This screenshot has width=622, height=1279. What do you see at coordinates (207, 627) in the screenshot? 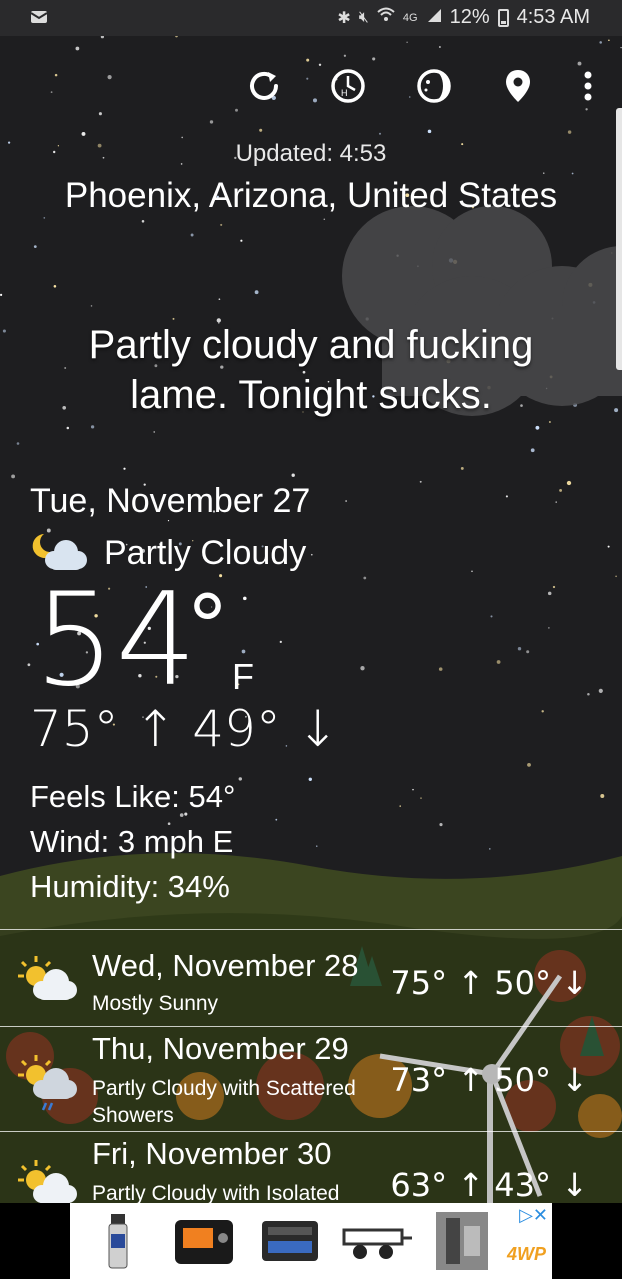
I see `degree-symbol: °` at bounding box center [207, 627].